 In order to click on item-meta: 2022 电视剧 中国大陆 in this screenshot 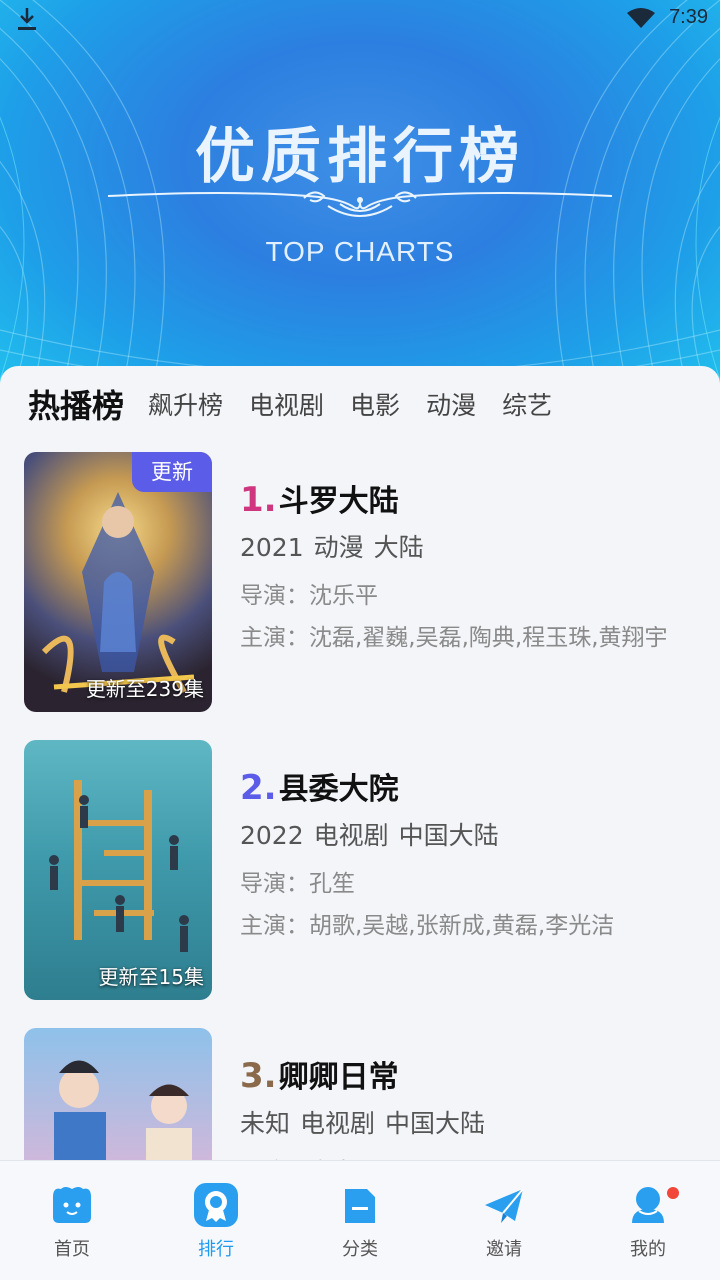, I will do `click(374, 834)`.